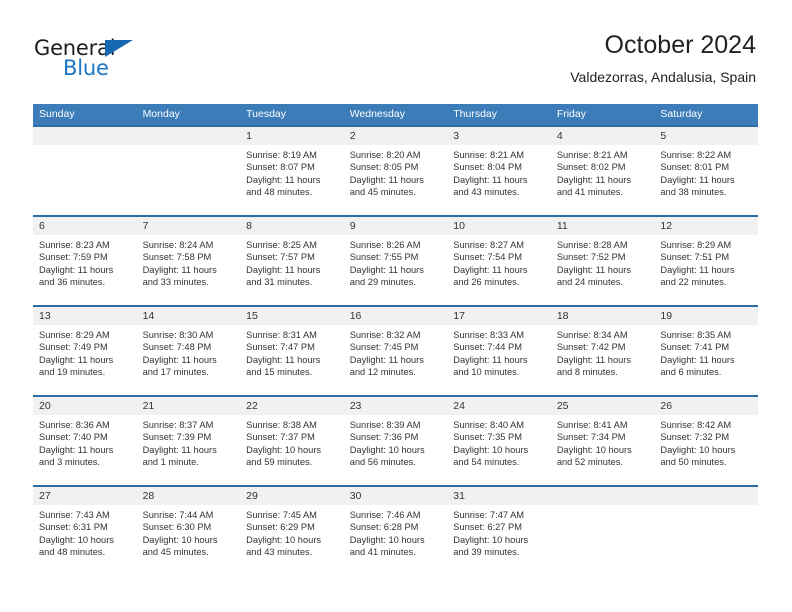  I want to click on weekday-header-thursday: Thursday, so click(499, 115).